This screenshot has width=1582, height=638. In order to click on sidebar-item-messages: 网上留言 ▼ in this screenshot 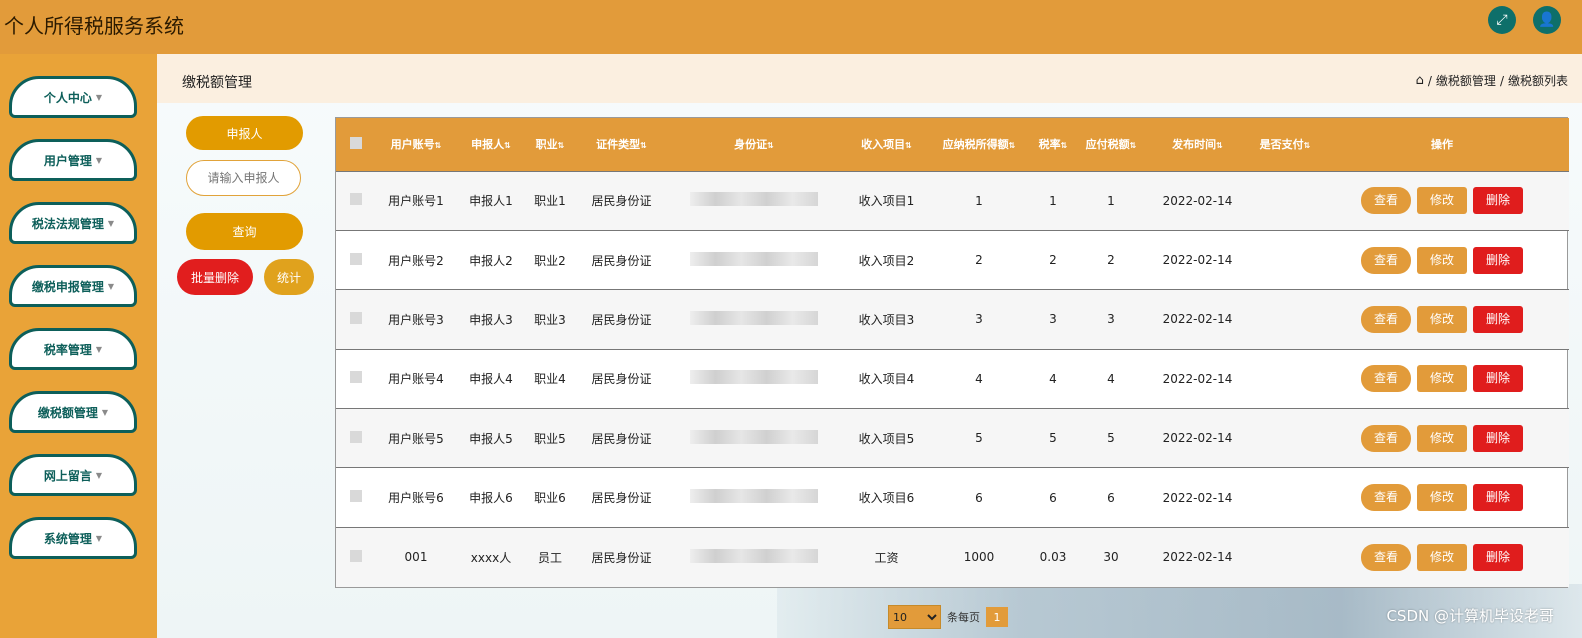, I will do `click(73, 475)`.